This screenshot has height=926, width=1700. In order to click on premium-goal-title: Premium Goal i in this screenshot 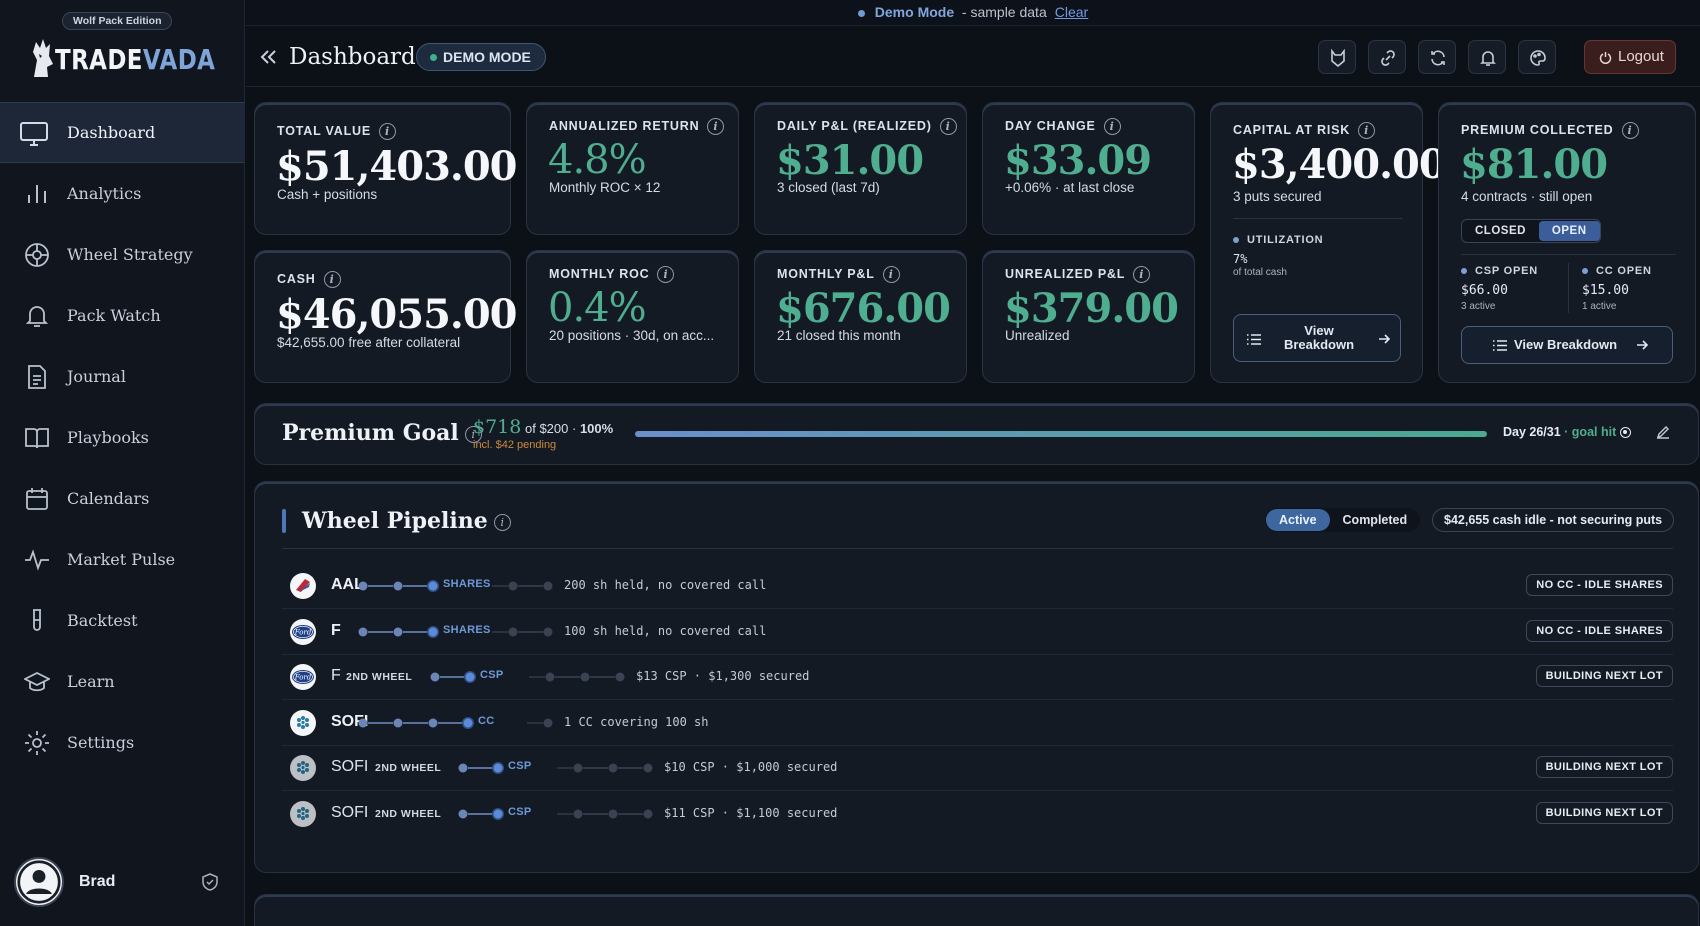, I will do `click(382, 433)`.